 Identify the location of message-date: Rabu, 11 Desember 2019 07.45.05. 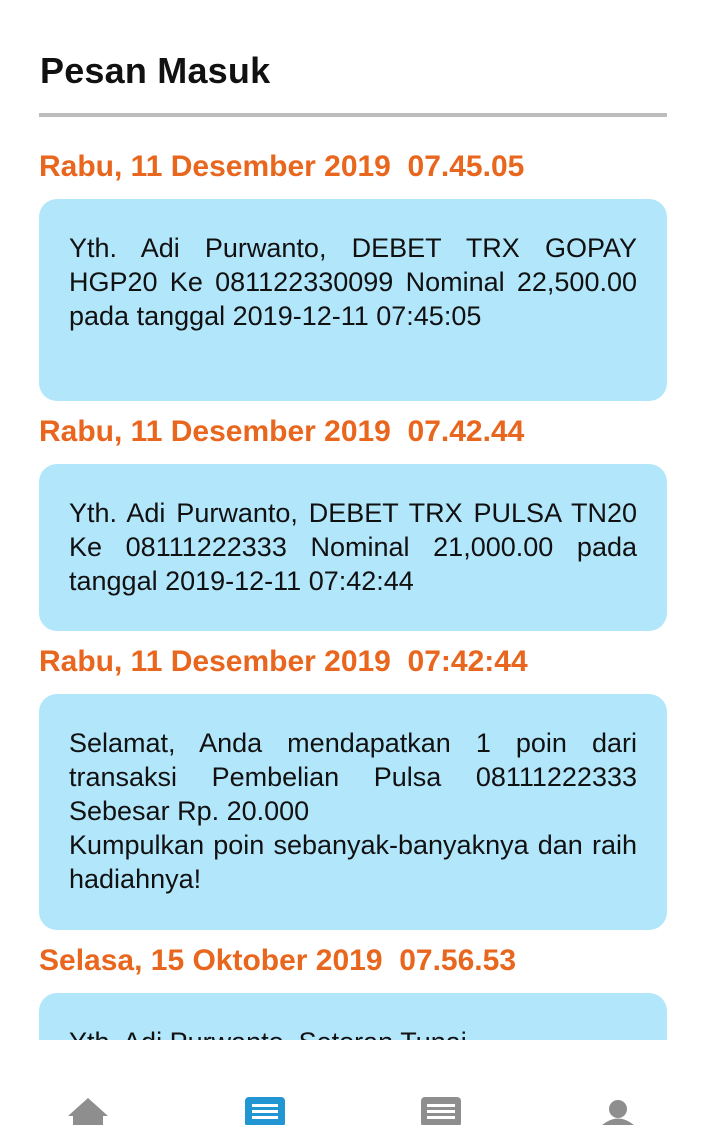
(282, 166).